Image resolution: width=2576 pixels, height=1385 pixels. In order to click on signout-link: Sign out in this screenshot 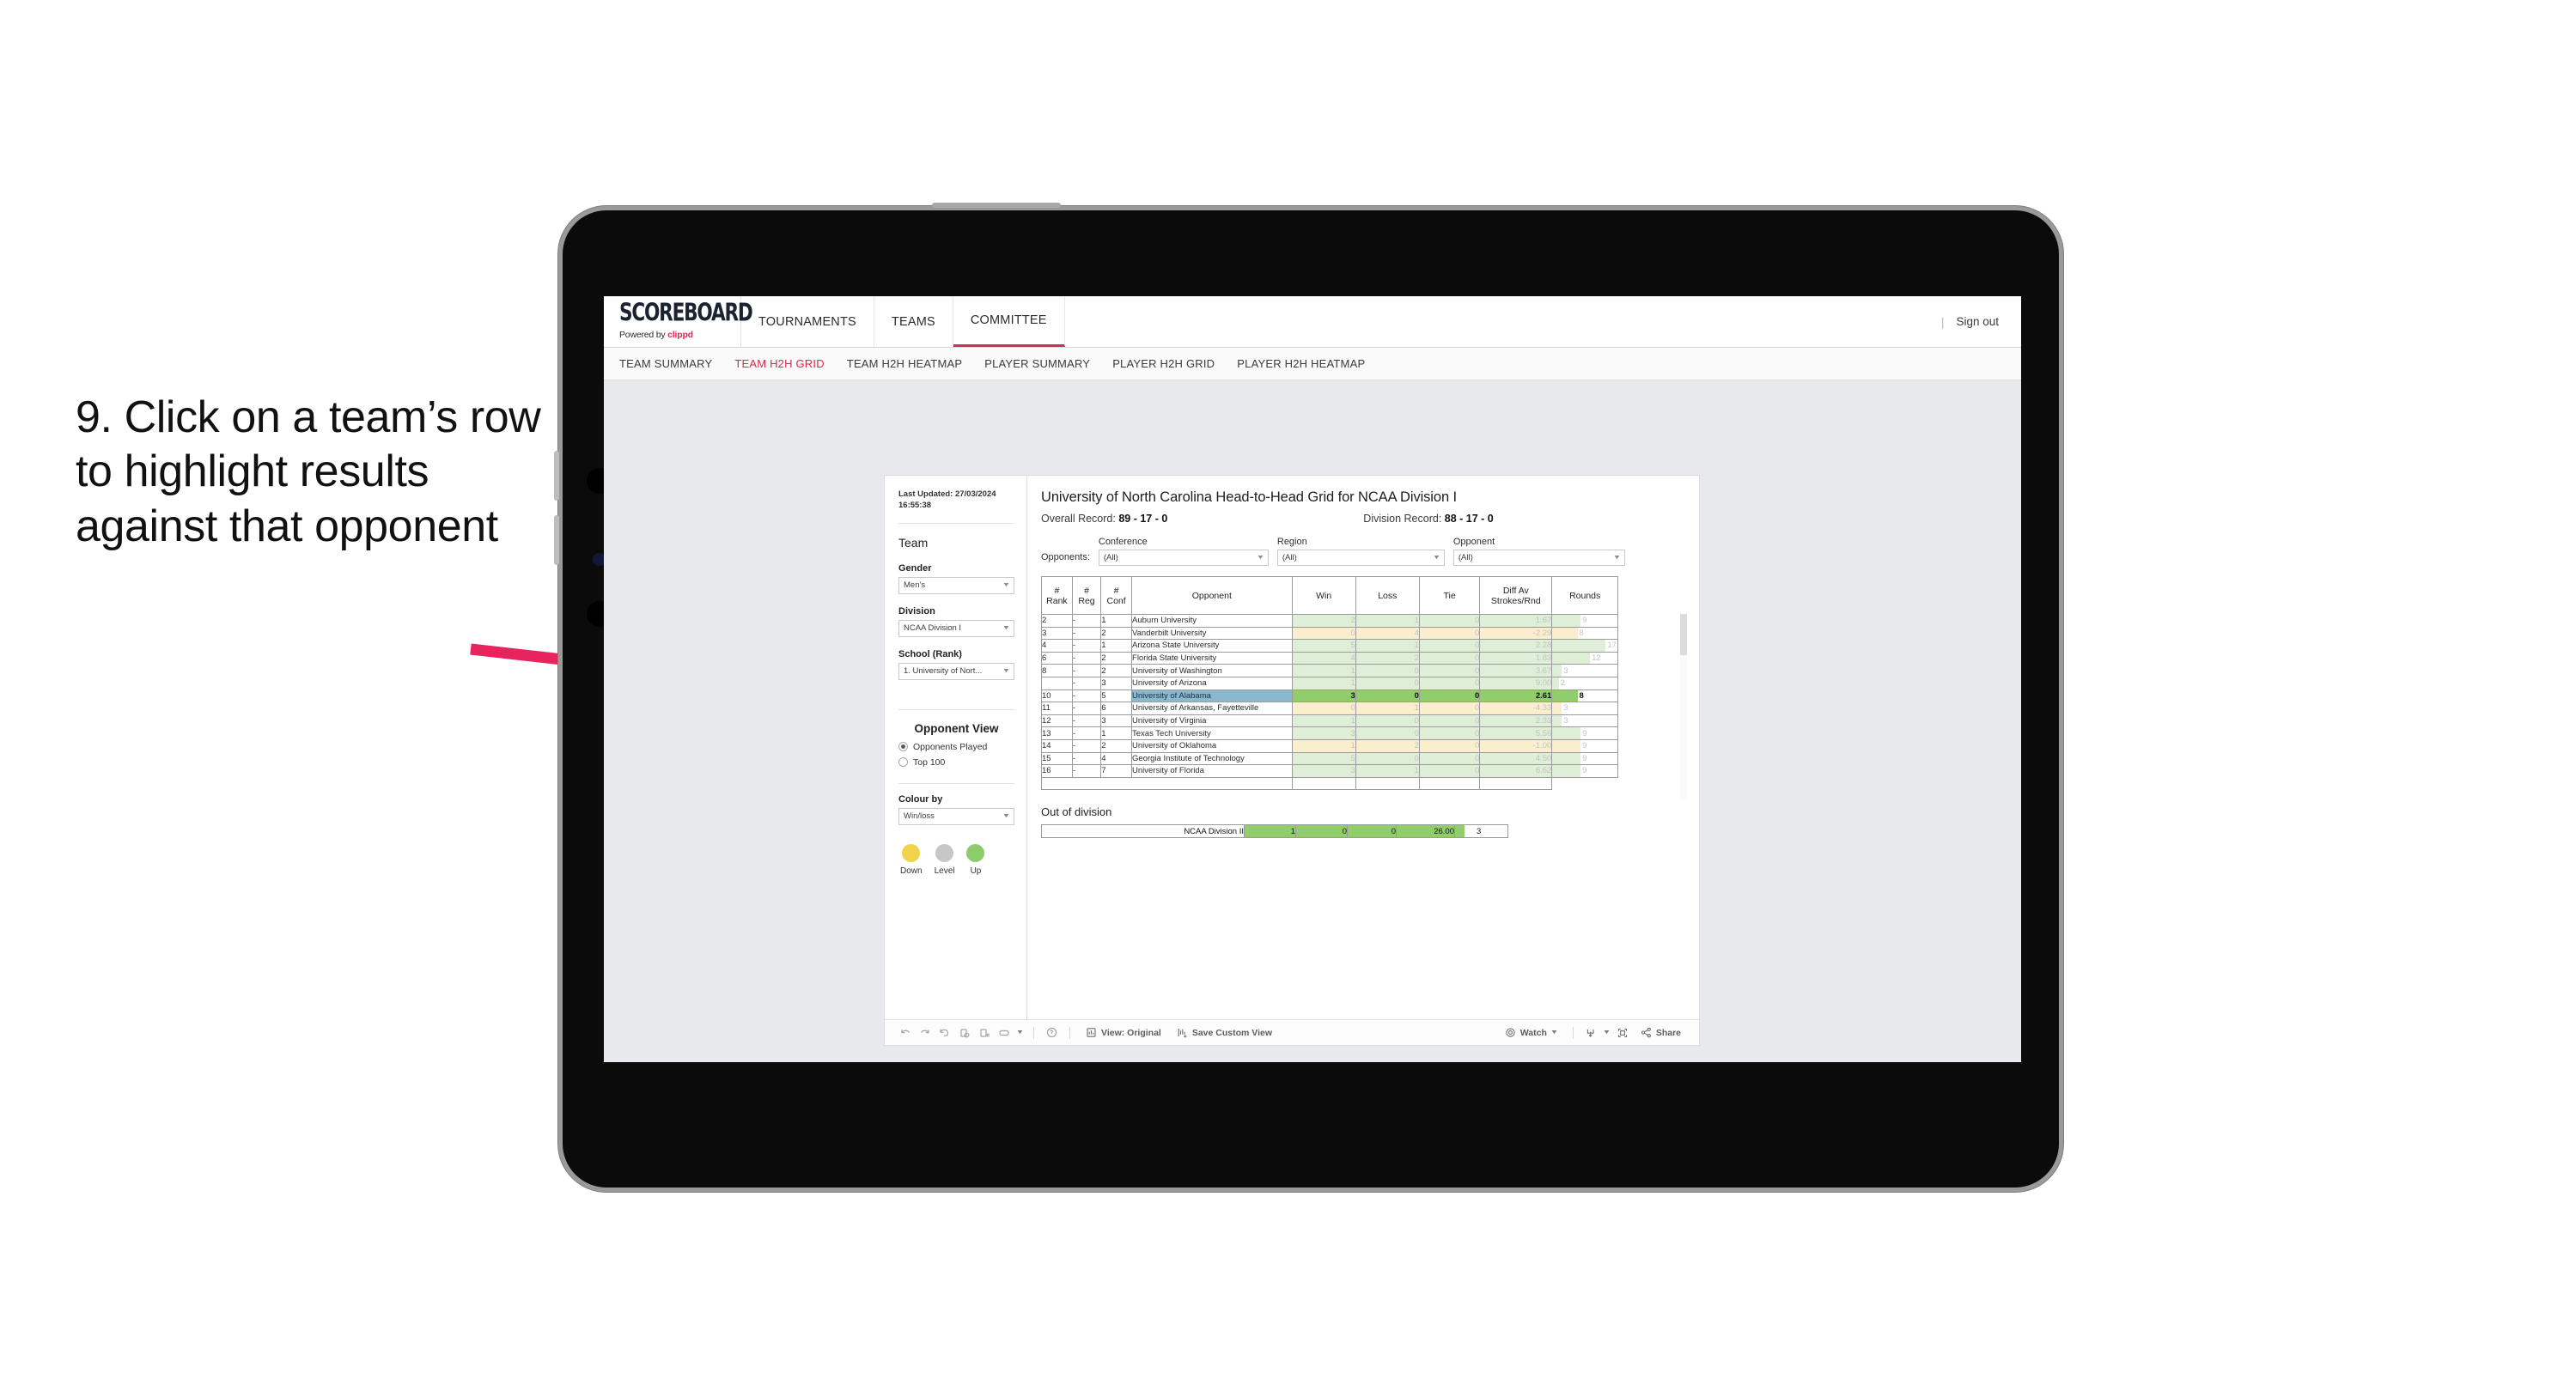, I will do `click(1977, 321)`.